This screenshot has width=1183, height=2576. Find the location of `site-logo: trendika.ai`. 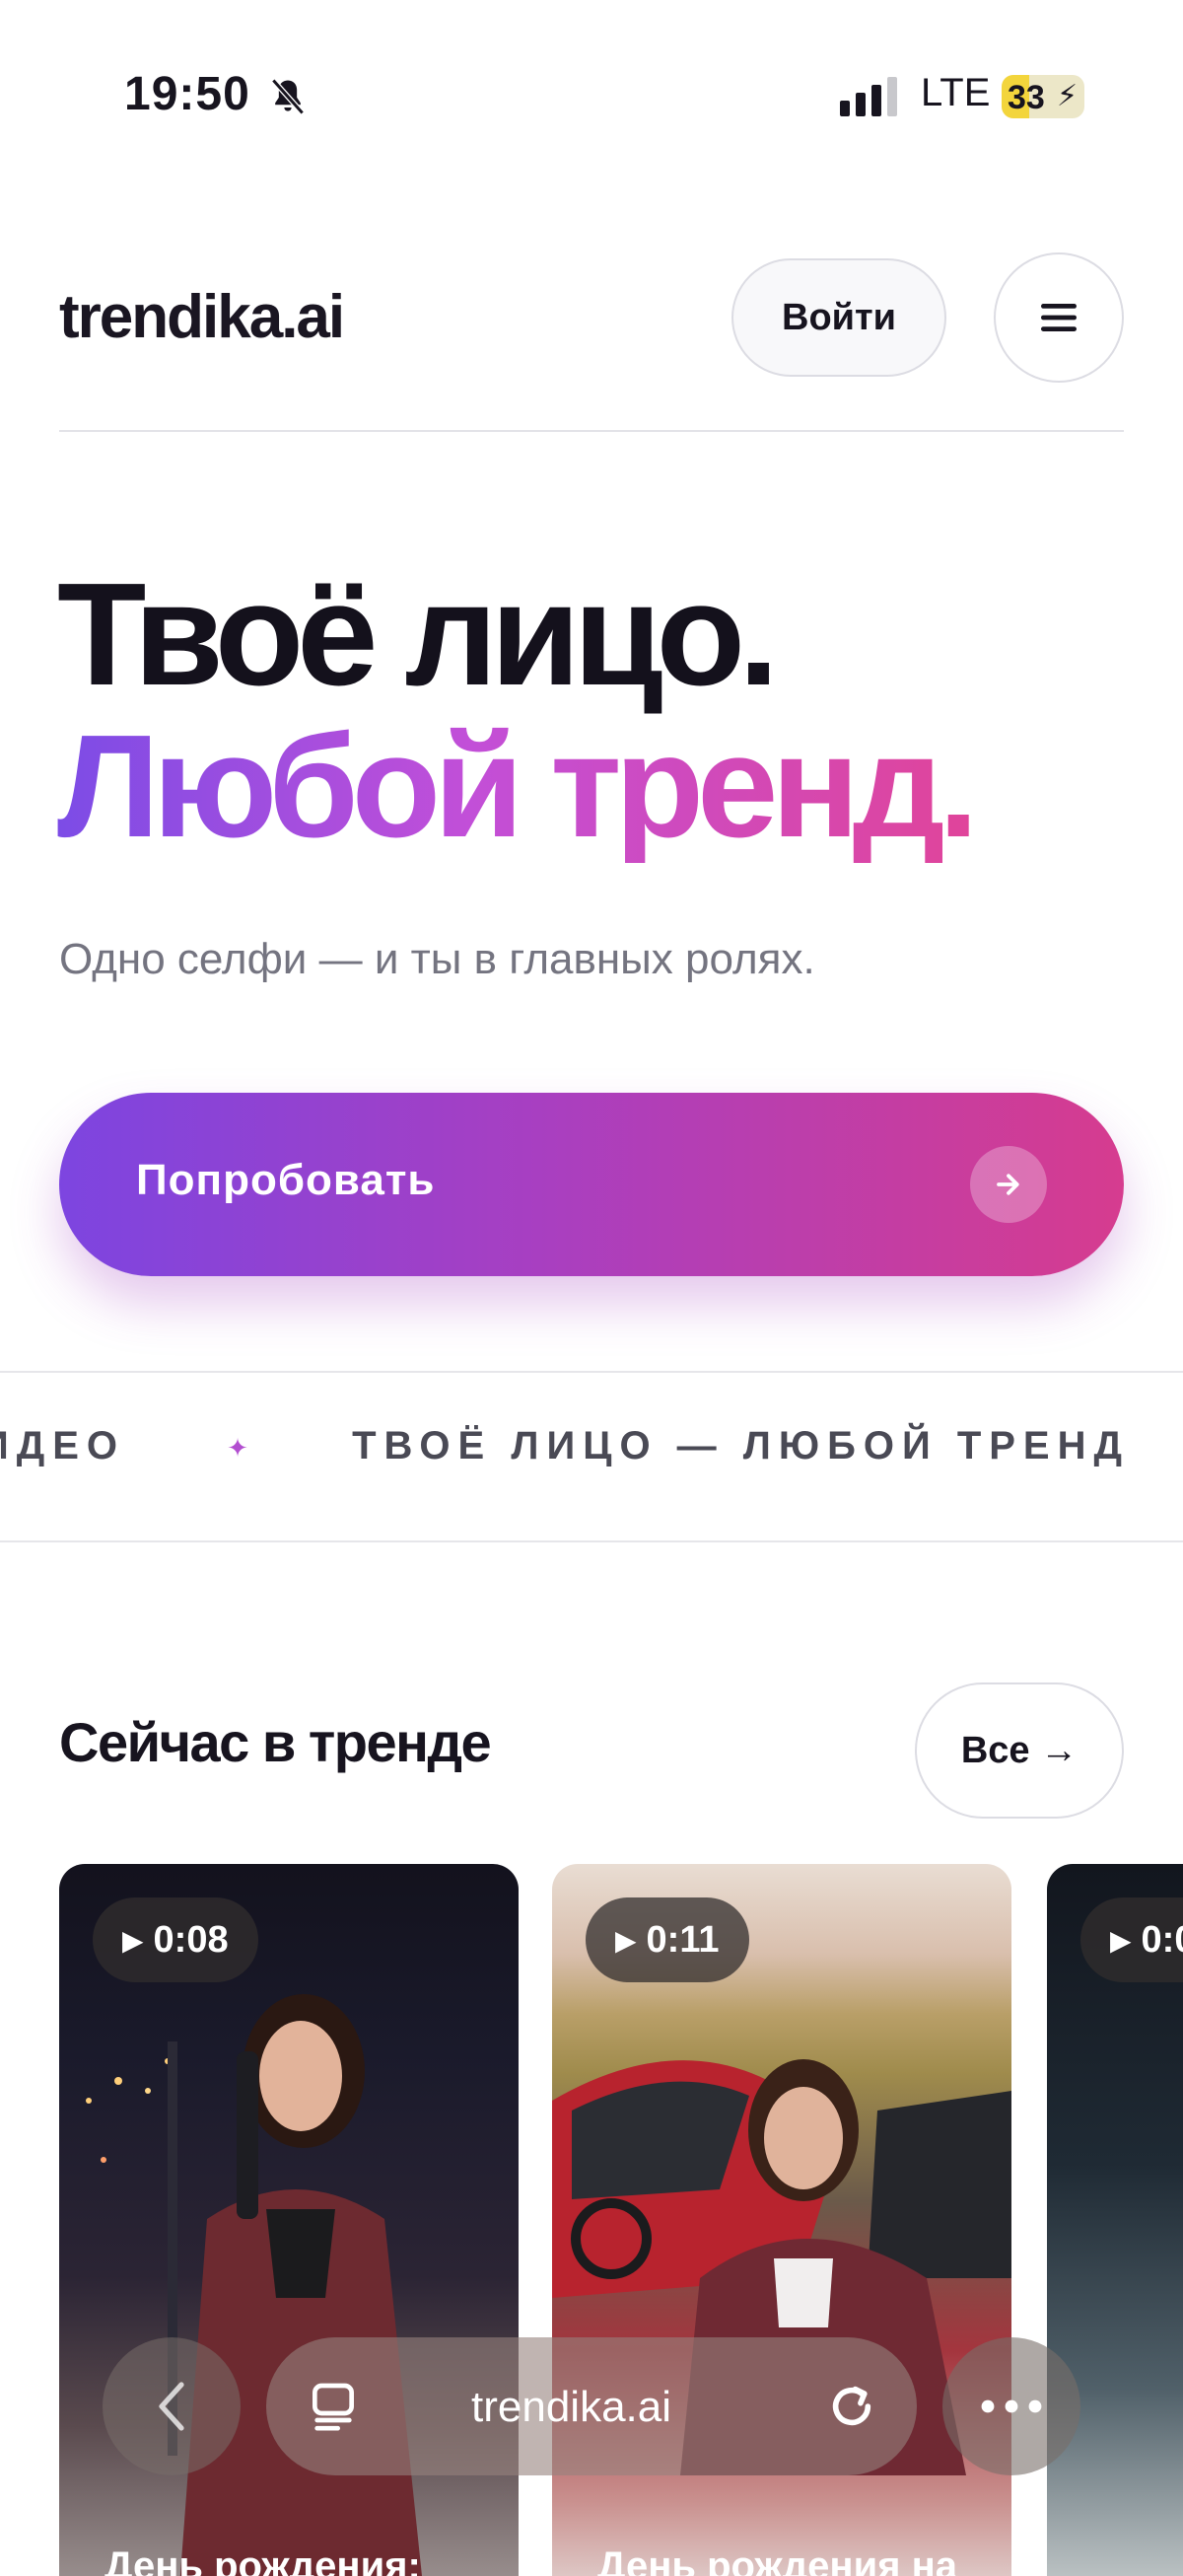

site-logo: trendika.ai is located at coordinates (202, 317).